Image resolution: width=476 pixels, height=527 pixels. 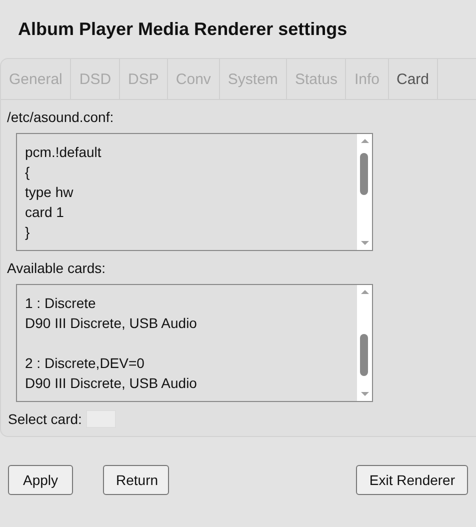 I want to click on apply-button: Apply, so click(x=40, y=480).